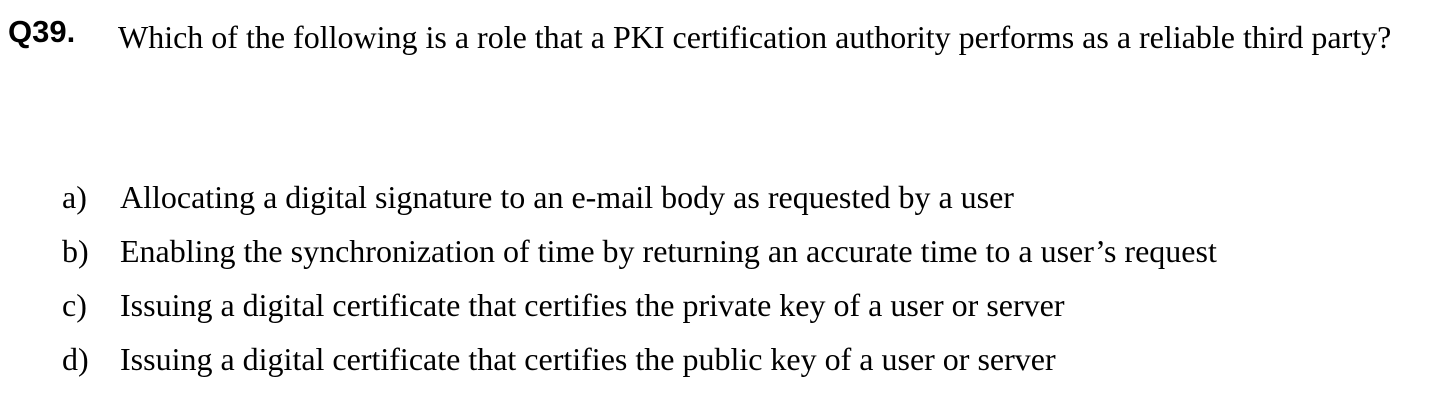 The height and width of the screenshot is (407, 1450). I want to click on option-letter: a), so click(74, 197).